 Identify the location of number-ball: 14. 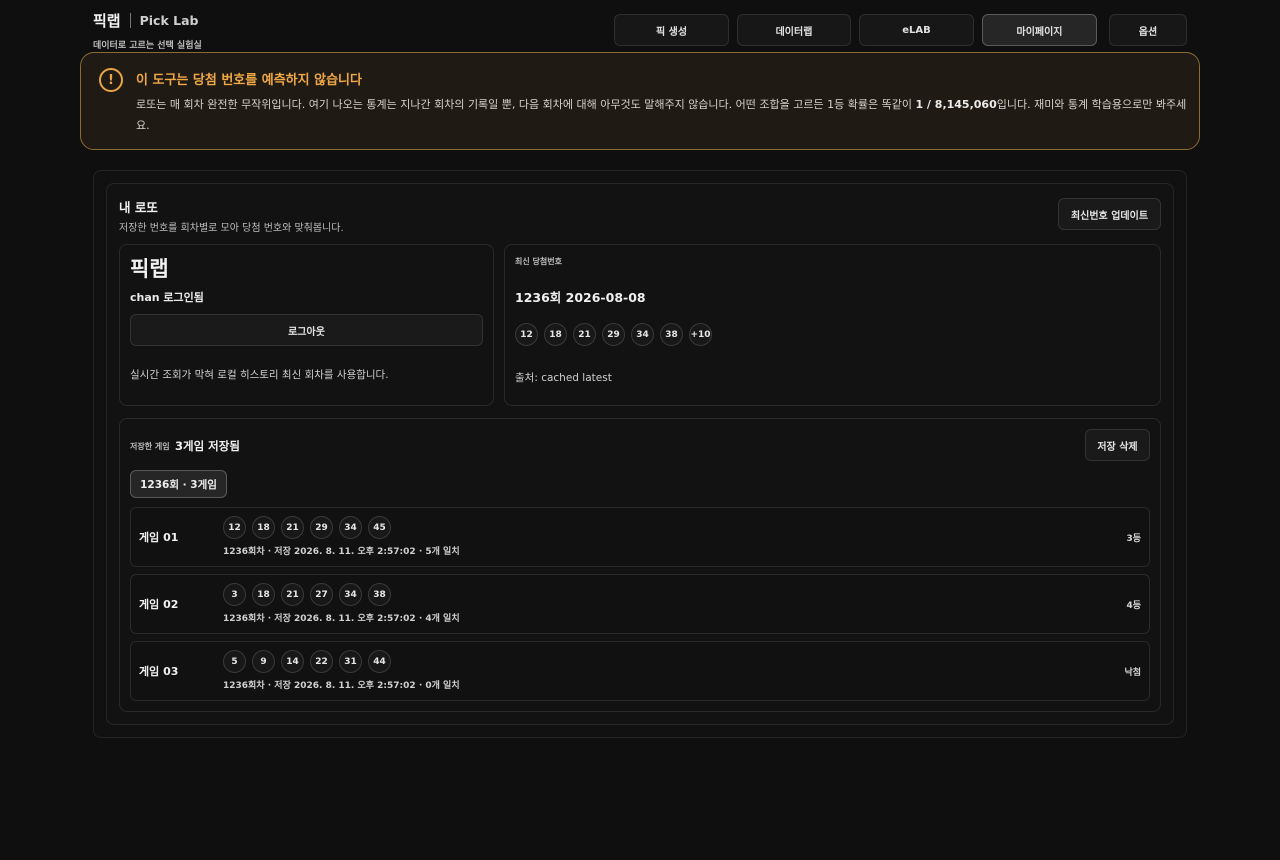
(292, 661).